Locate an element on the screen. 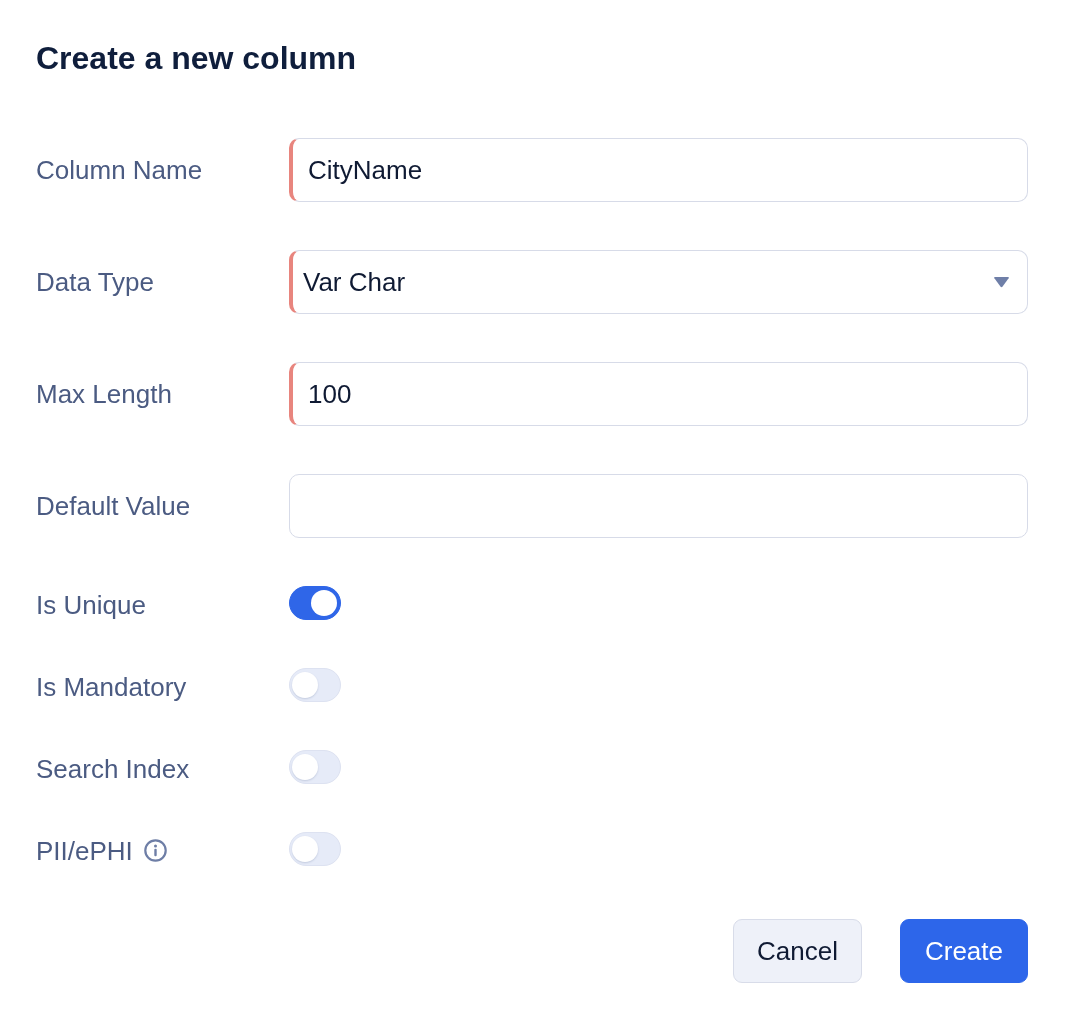 This screenshot has height=1020, width=1068. toggle-switch is located at coordinates (315, 603).